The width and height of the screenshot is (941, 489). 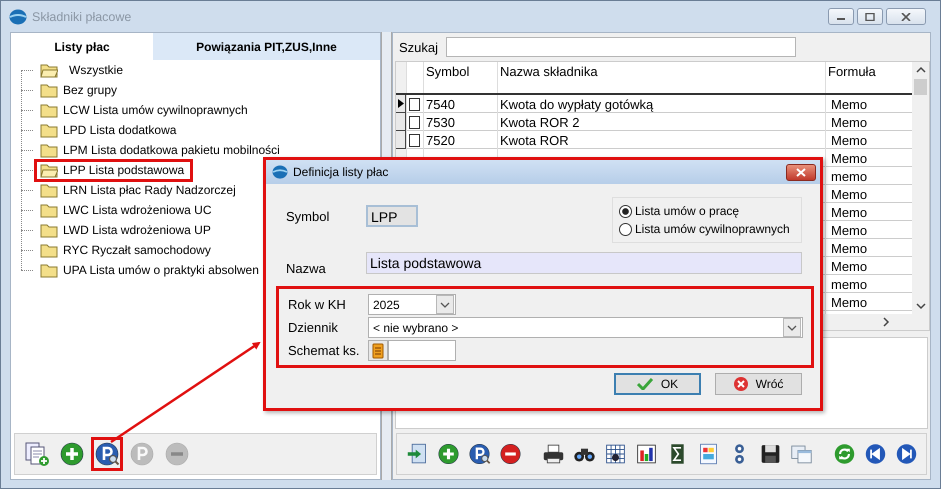 I want to click on table-cell: Kwota ROR, so click(x=534, y=140).